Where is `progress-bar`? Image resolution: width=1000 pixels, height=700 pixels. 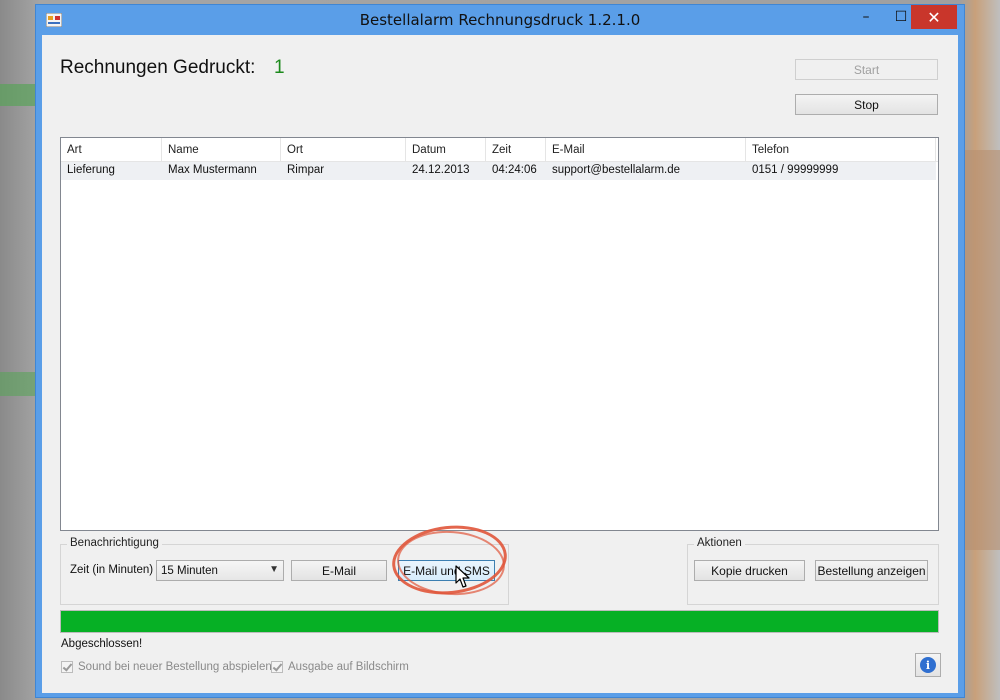
progress-bar is located at coordinates (499, 621).